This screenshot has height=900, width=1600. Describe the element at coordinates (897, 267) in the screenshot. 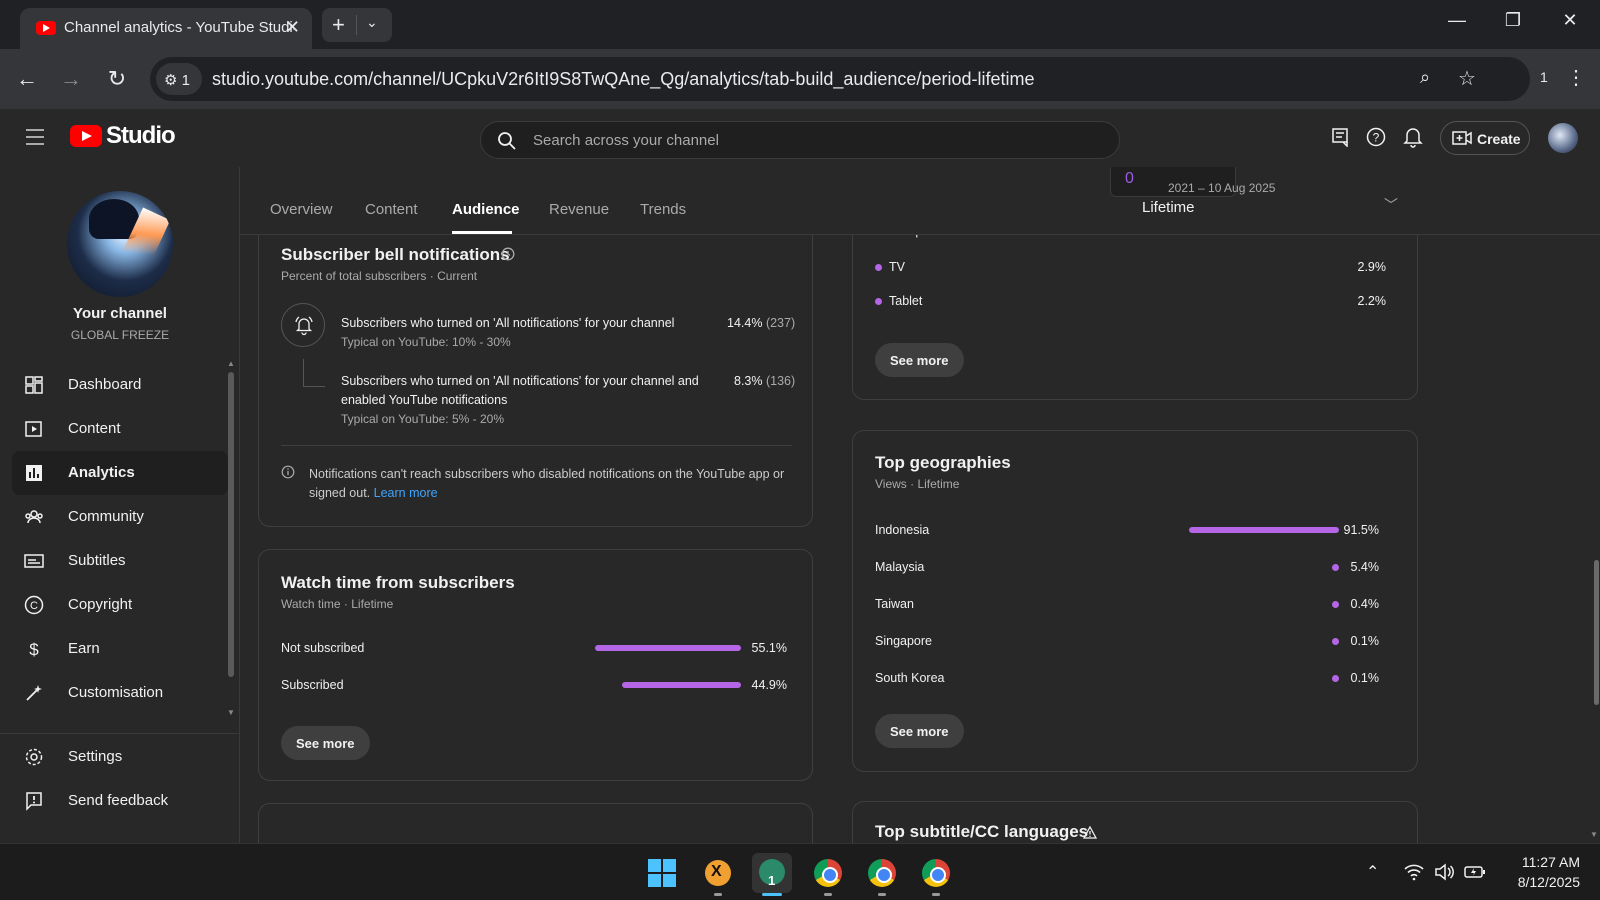

I see `device-row-label: TV` at that location.